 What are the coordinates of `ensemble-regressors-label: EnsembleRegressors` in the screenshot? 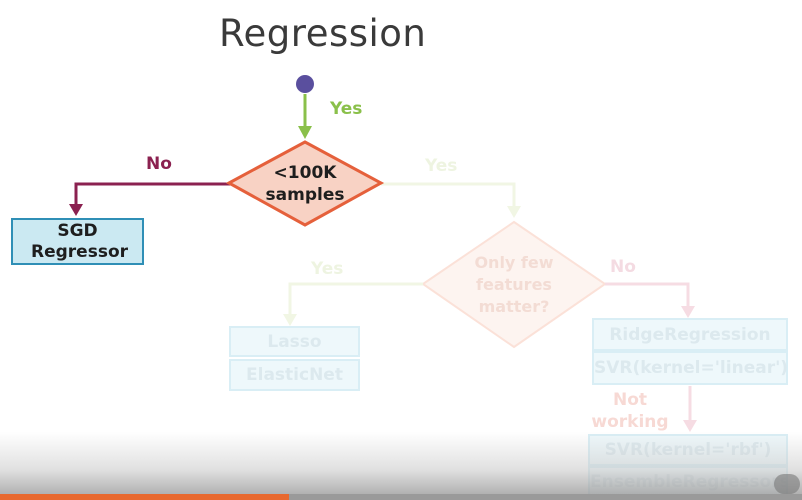 It's located at (689, 482).